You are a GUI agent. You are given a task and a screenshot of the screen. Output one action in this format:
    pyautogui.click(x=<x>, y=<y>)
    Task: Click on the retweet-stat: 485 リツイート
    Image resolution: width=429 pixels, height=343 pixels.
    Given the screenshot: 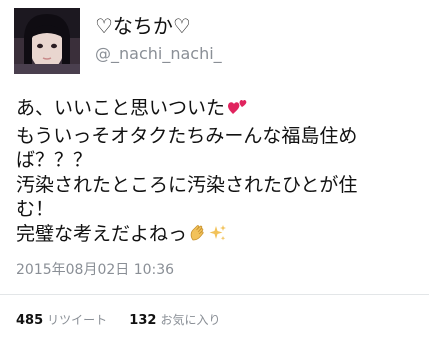 What is the action you would take?
    pyautogui.click(x=61, y=320)
    